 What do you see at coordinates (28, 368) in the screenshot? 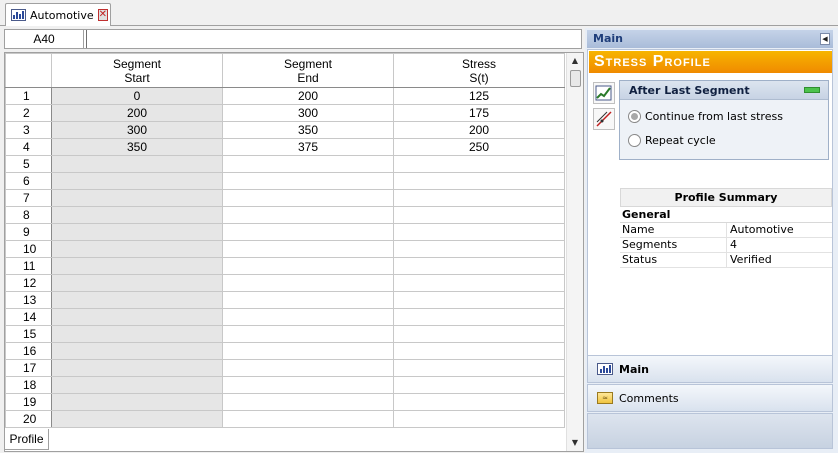
I see `row-header: 17` at bounding box center [28, 368].